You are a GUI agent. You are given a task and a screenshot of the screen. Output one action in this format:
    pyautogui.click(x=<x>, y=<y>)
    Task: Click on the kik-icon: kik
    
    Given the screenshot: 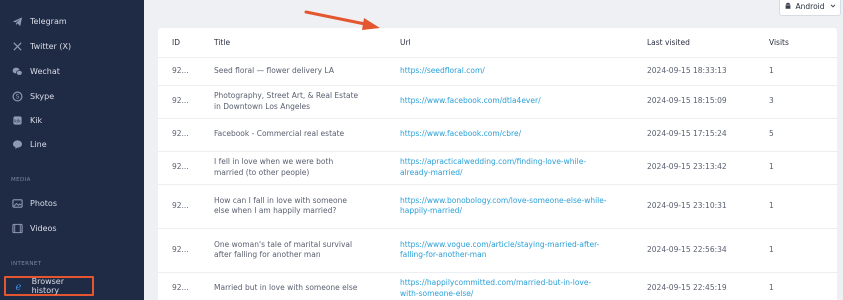 What is the action you would take?
    pyautogui.click(x=17, y=120)
    